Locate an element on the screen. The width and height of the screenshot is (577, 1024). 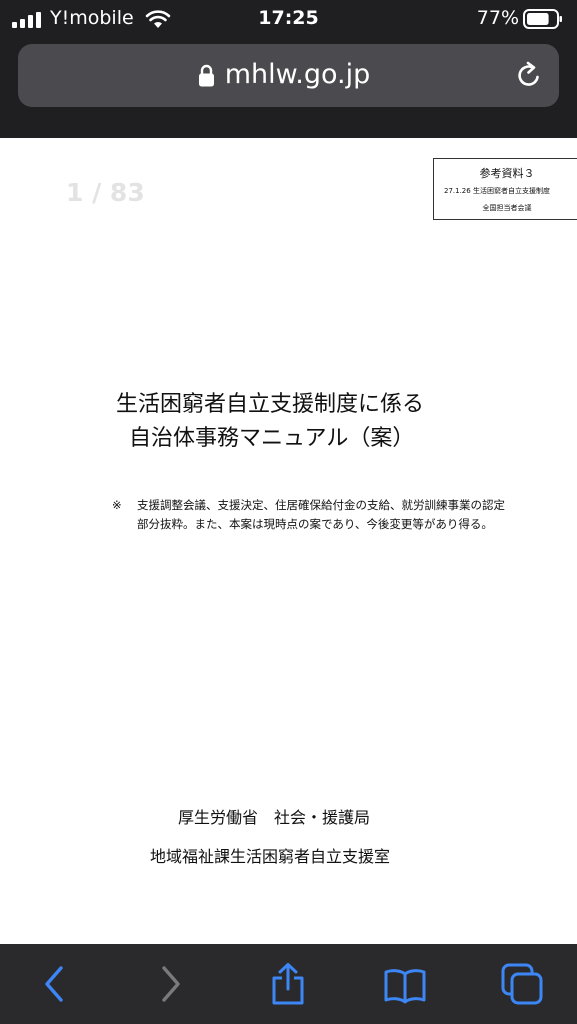
office-name: 地域福祉課生活困窮者自立支援室 is located at coordinates (270, 856).